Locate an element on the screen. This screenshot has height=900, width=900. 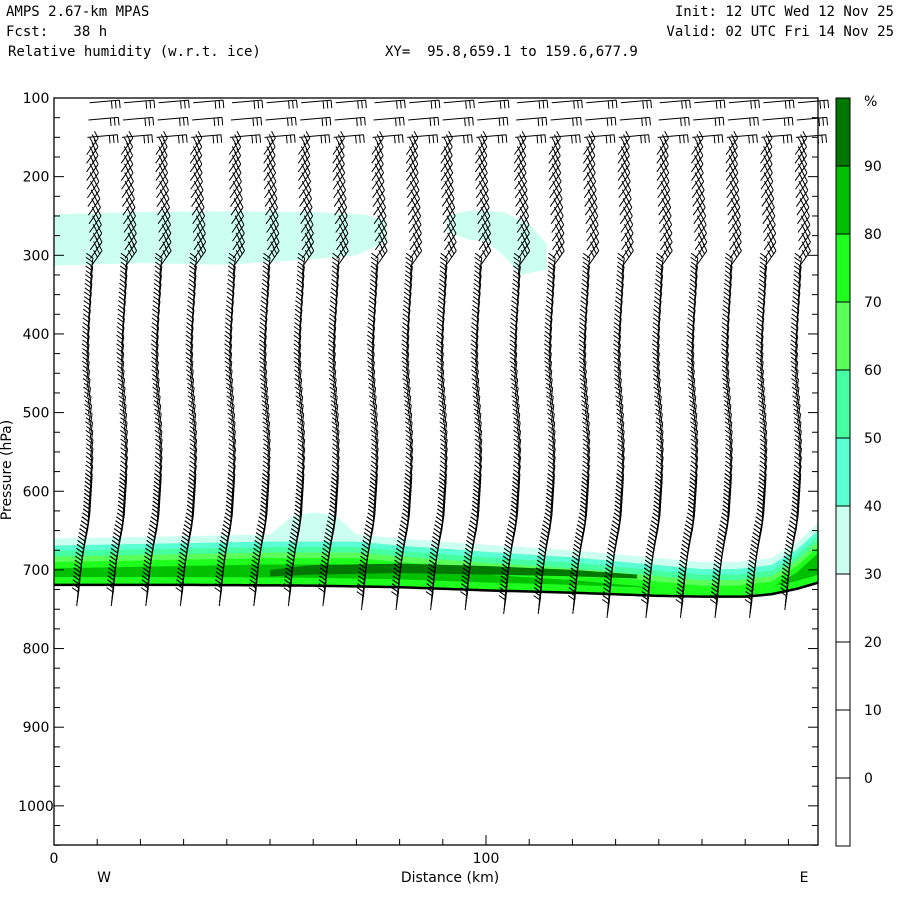
west-label: W is located at coordinates (104, 878).